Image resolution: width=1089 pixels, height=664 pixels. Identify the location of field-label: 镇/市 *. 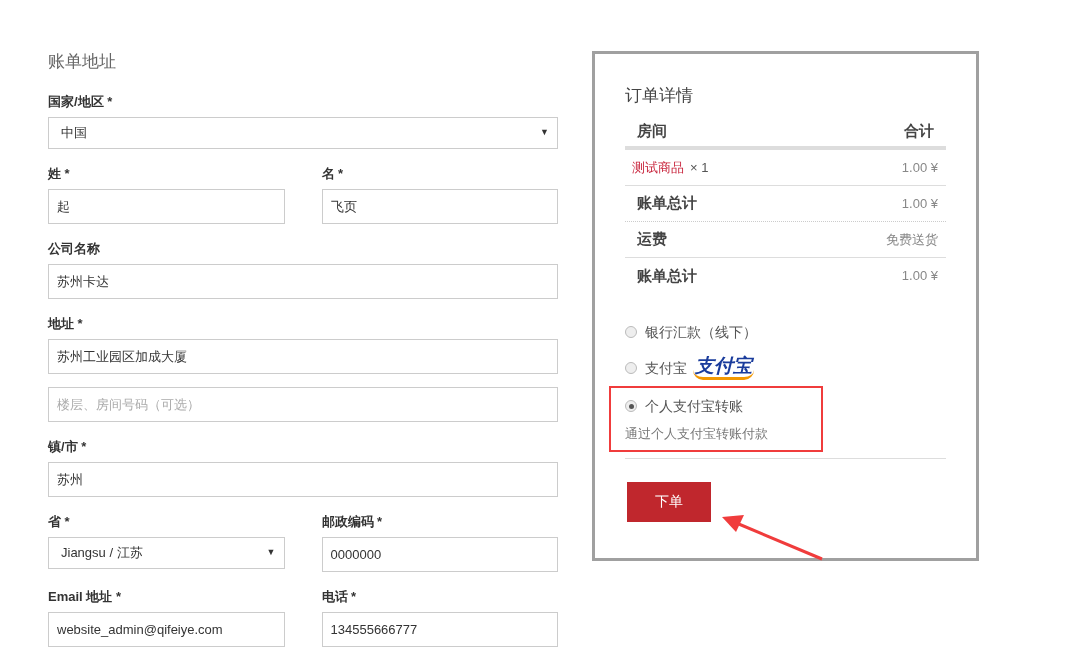
(68, 447).